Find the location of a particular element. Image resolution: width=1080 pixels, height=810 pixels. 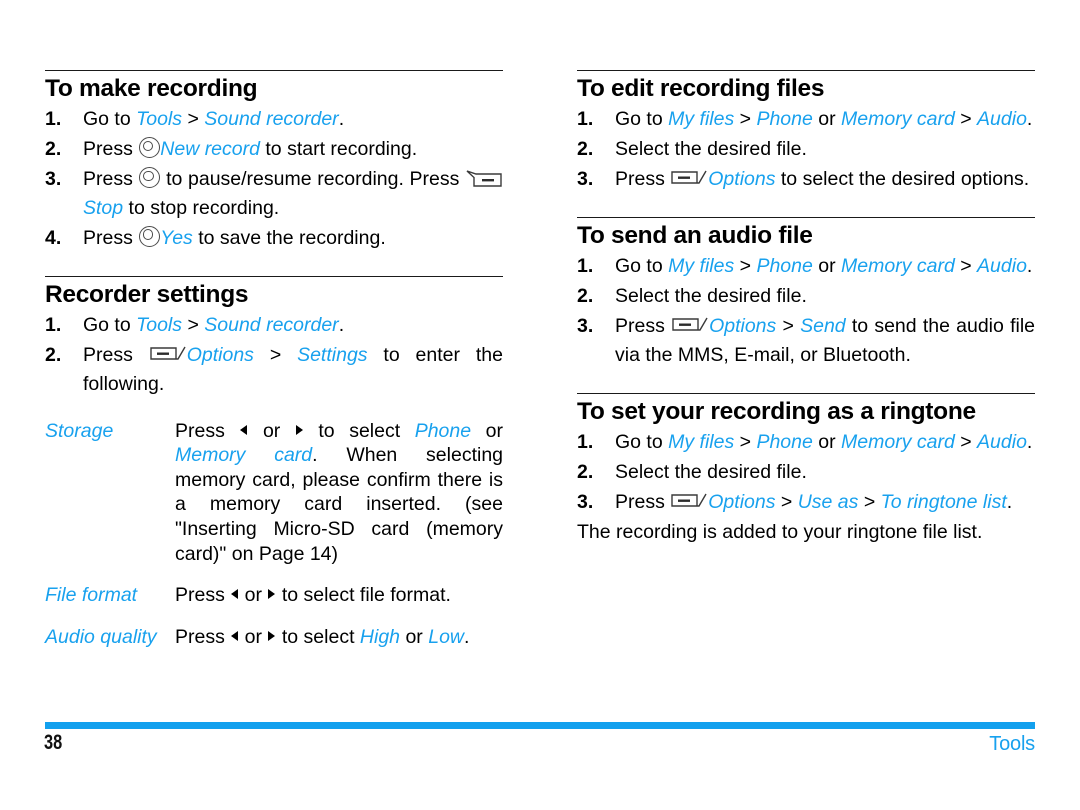

menu-path-term: Settings is located at coordinates (332, 355).